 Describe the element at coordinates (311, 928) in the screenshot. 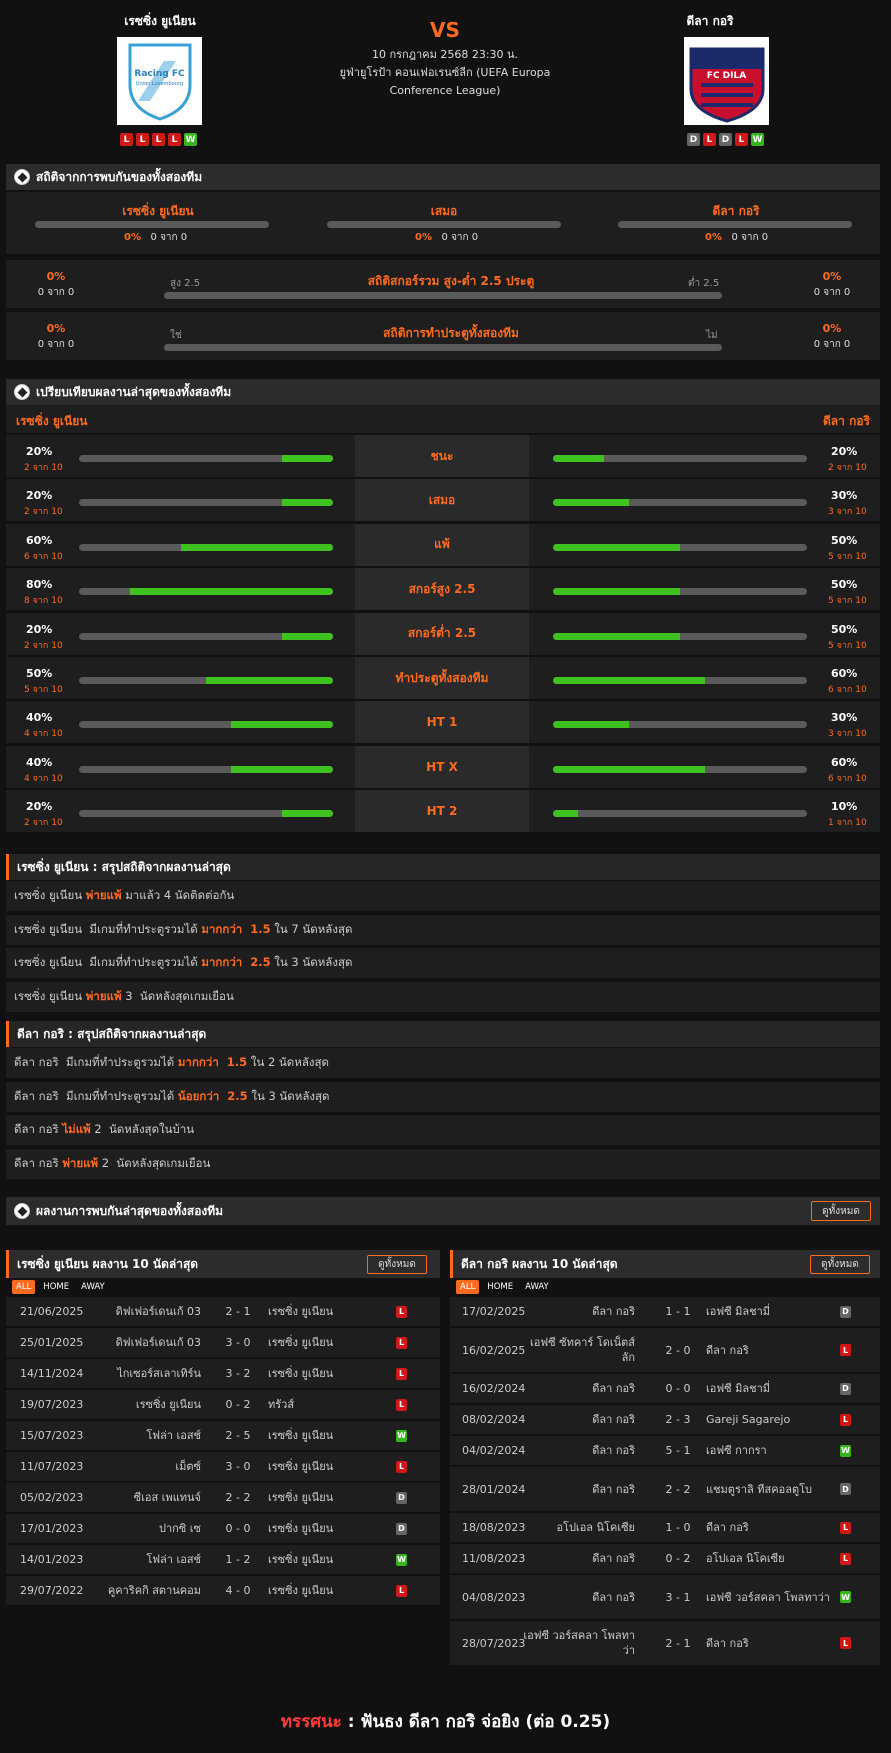

I see `summary-text: ใน 7 นัดหลังสุด` at that location.